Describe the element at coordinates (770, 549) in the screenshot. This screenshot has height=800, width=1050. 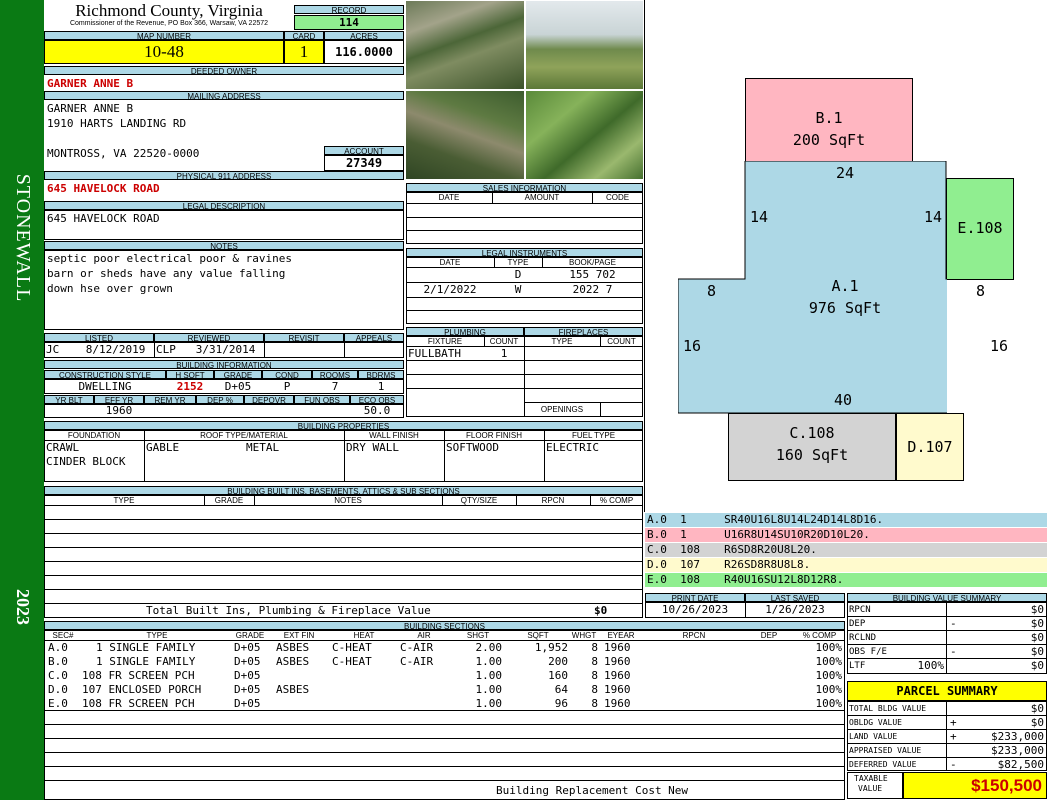
I see `legend-c-code: R6SD8R20U8L20.` at that location.